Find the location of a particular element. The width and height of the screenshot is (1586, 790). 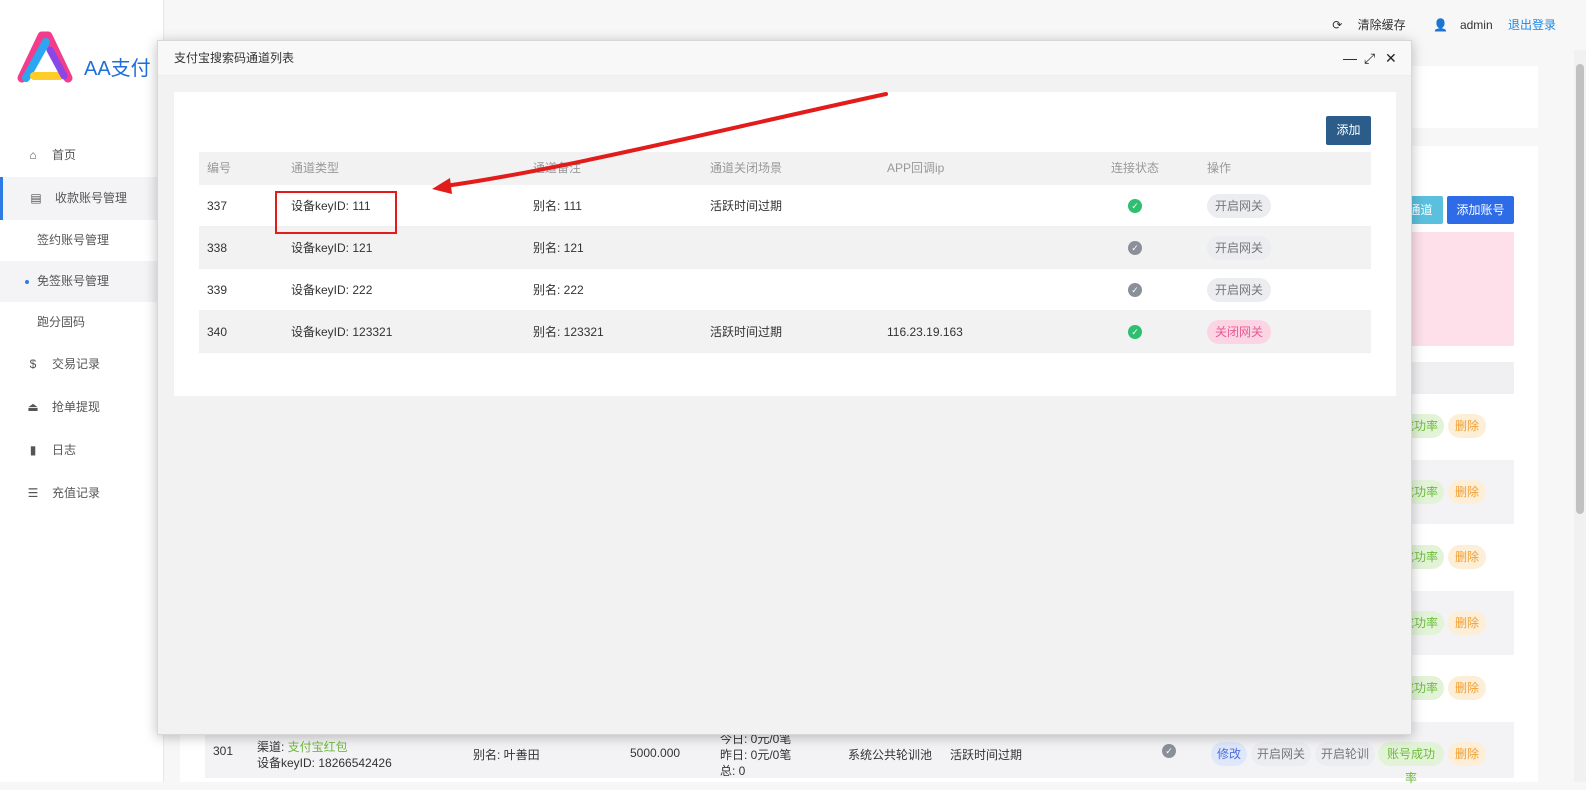

sidebar-item-label: 首页 is located at coordinates (64, 155).